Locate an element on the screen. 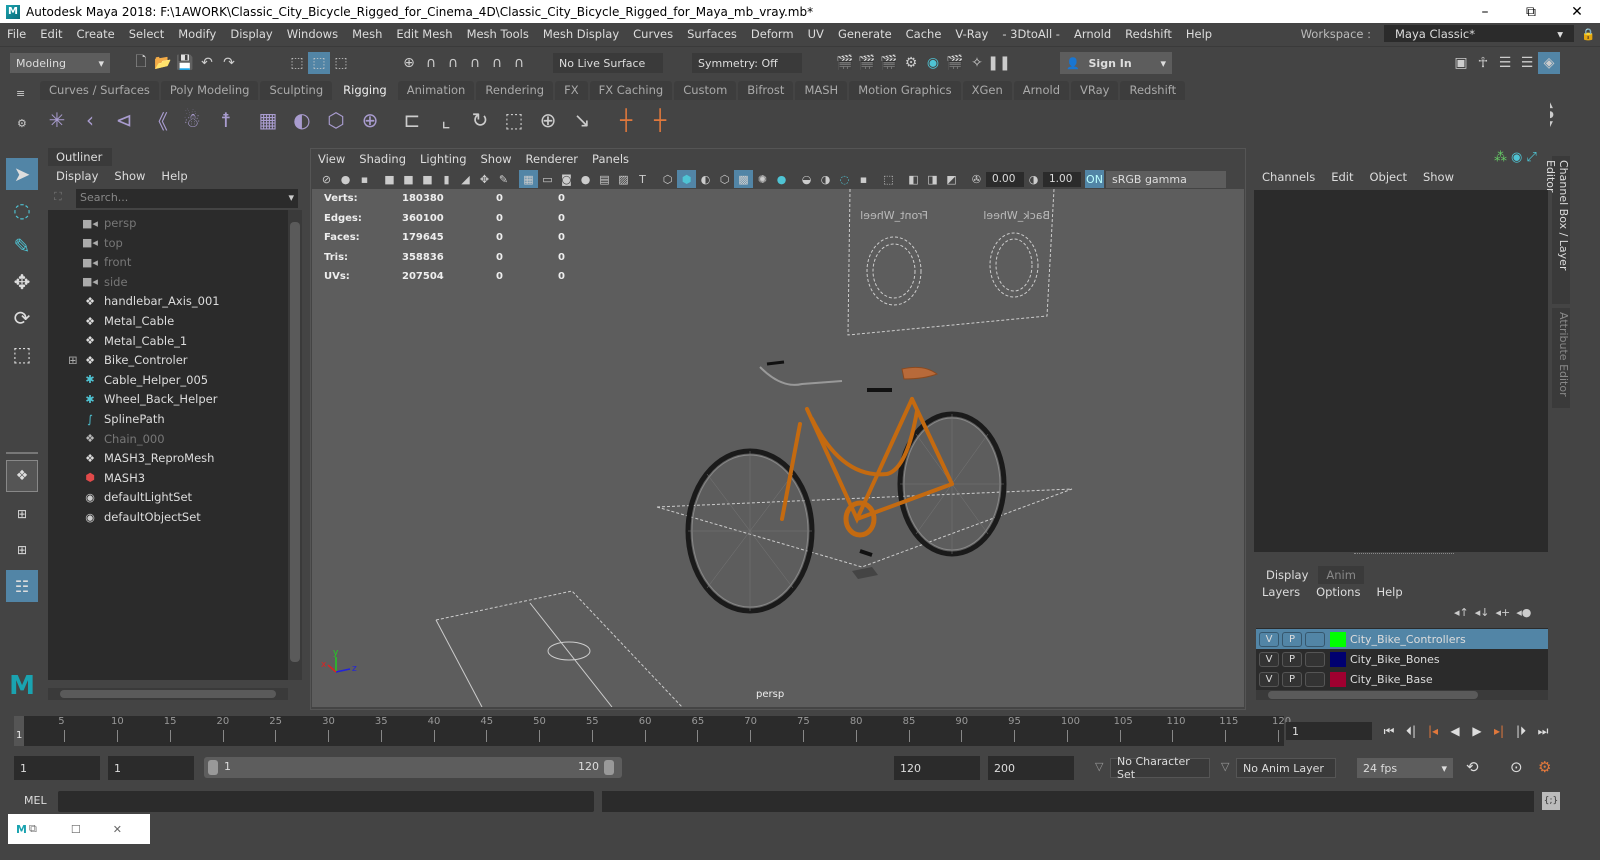 The height and width of the screenshot is (860, 1600). anim-layer-dropdown: No Anim Layer is located at coordinates (1286, 768).